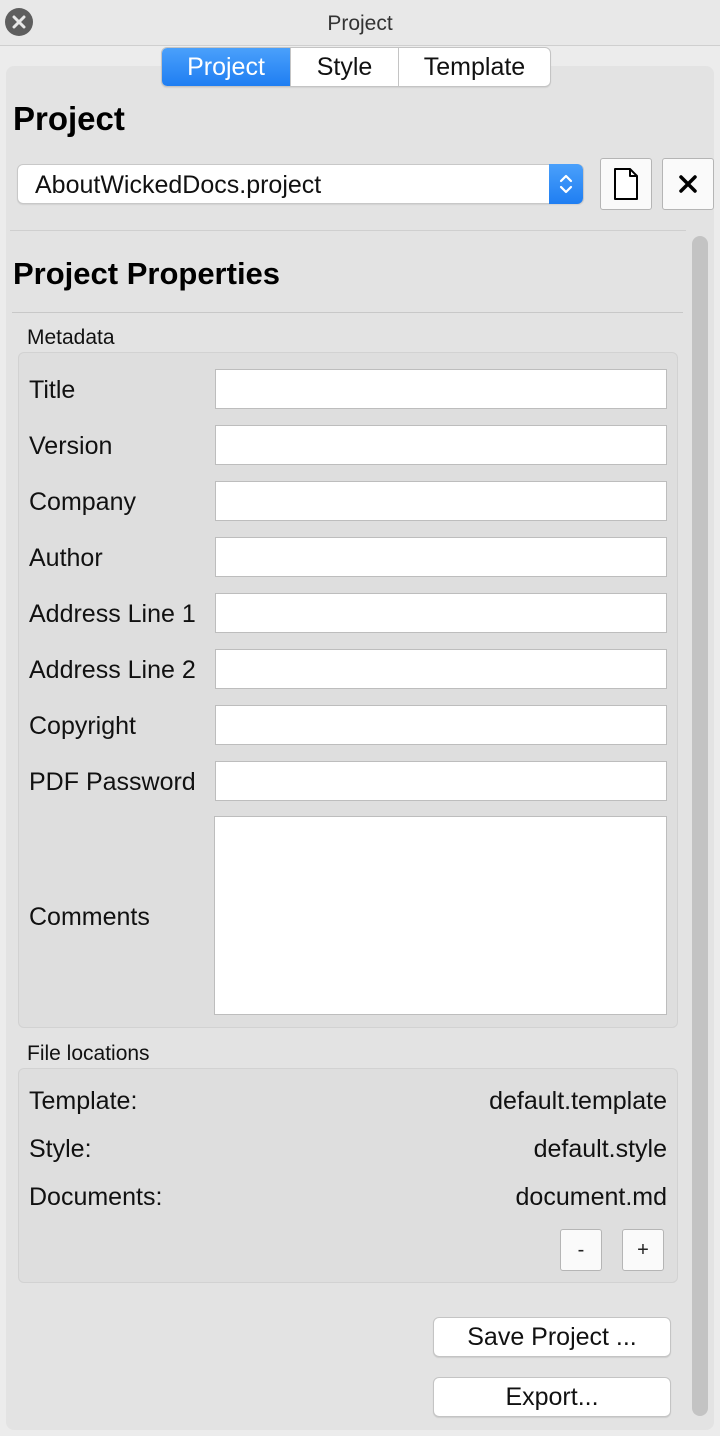 The image size is (720, 1436). What do you see at coordinates (178, 185) in the screenshot?
I see `project-file-value: AboutWickedDocs.project` at bounding box center [178, 185].